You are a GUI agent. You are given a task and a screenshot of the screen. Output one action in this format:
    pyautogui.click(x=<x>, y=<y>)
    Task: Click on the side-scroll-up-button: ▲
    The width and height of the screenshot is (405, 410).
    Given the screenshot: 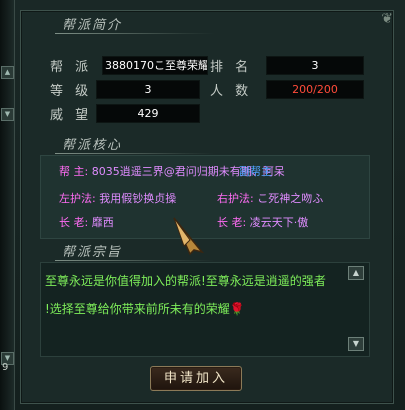 What is the action you would take?
    pyautogui.click(x=7, y=72)
    